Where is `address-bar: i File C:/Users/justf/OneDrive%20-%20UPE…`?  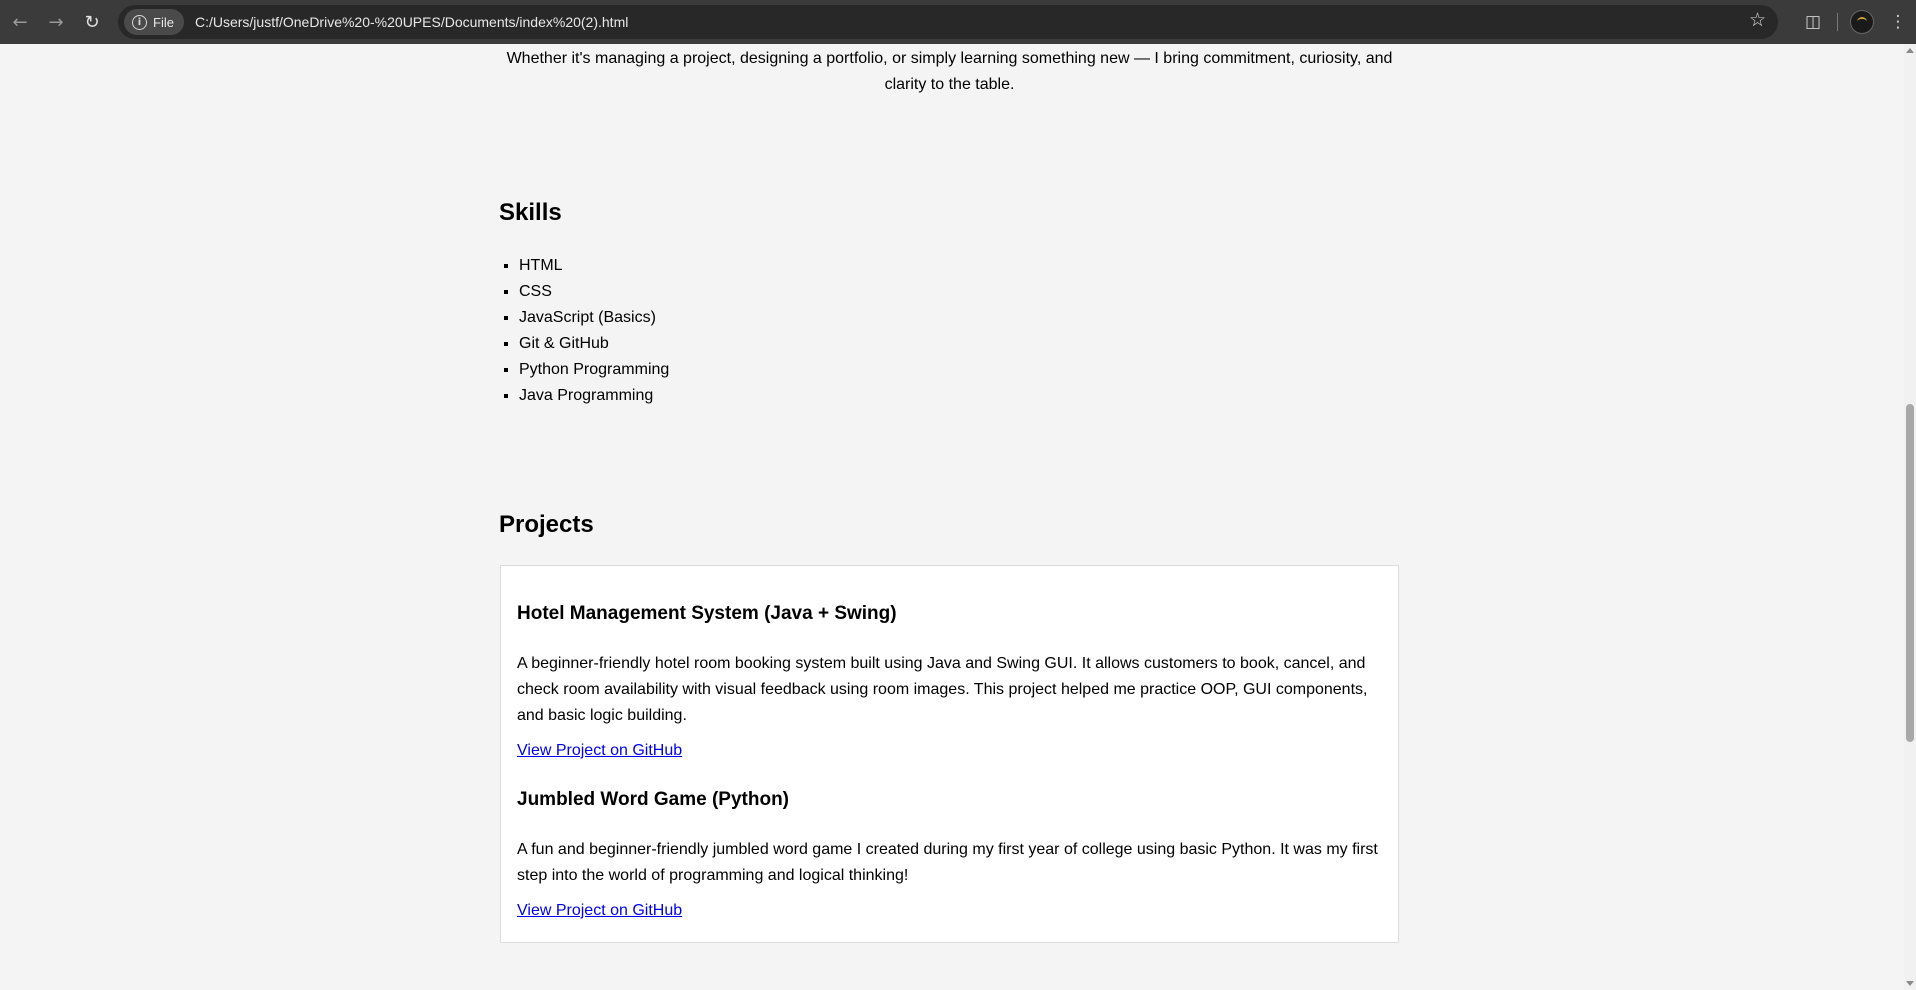
address-bar: i File C:/Users/justf/OneDrive%20-%20UPE… is located at coordinates (948, 22).